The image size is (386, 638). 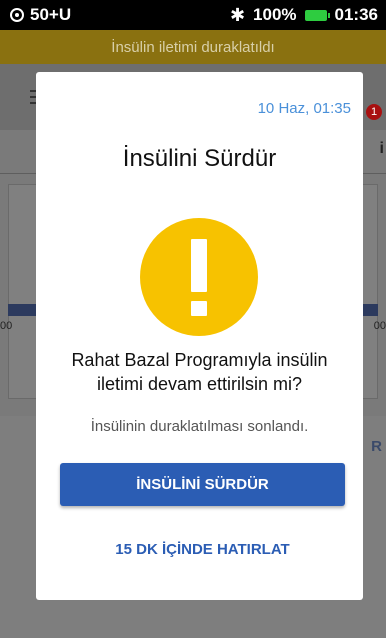 I want to click on paused-banner: İnsülin iletimi duraklatıldı, so click(x=193, y=47).